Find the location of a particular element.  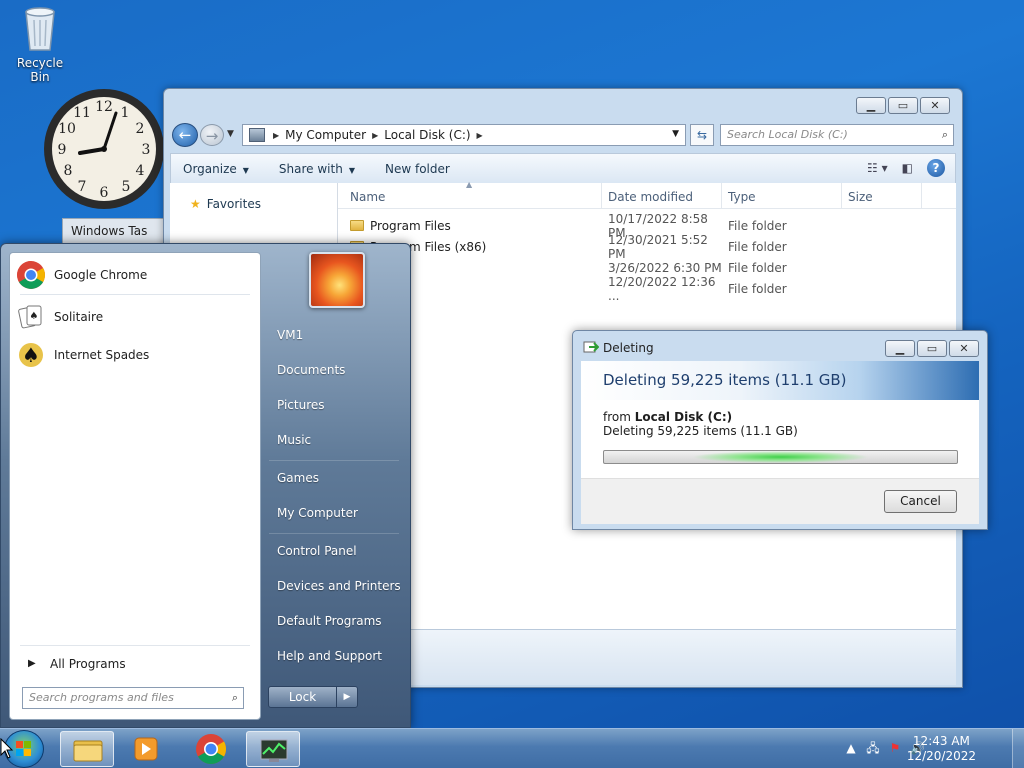

breadcrumb-local-disk: Local Disk (C:) is located at coordinates (427, 135).